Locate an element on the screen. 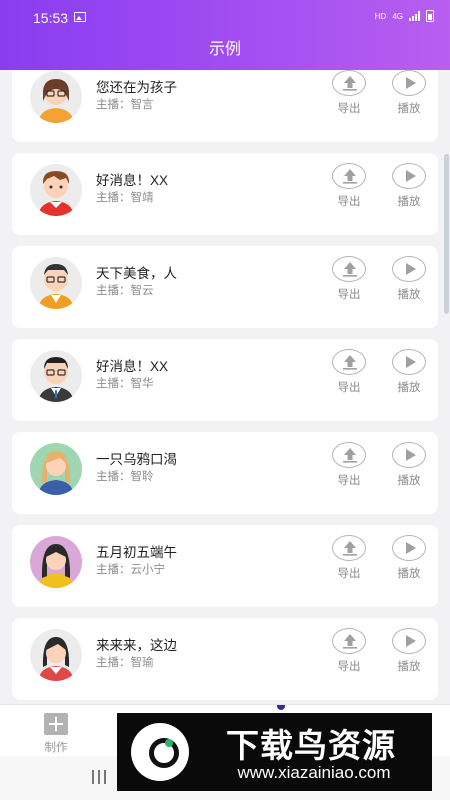 The image size is (450, 800). item-title: 五月初五端午 is located at coordinates (136, 552).